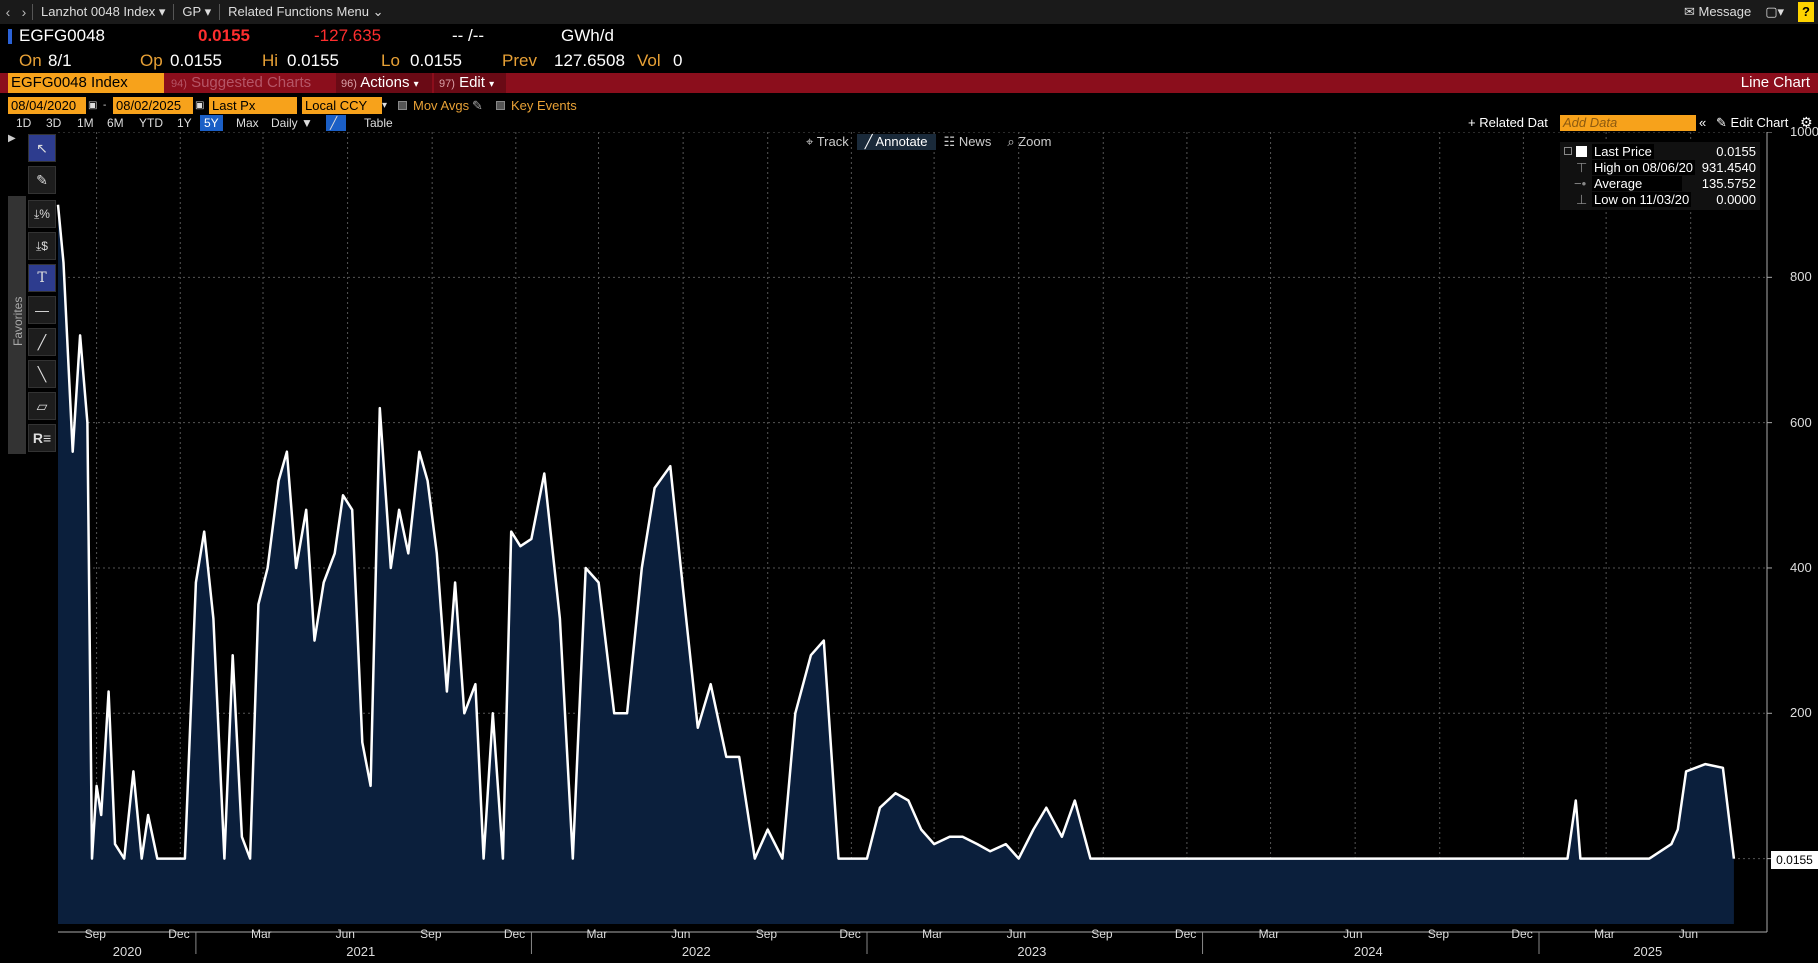 Image resolution: width=1818 pixels, height=963 pixels. Describe the element at coordinates (224, 35) in the screenshot. I see `last-price: 0.0155` at that location.